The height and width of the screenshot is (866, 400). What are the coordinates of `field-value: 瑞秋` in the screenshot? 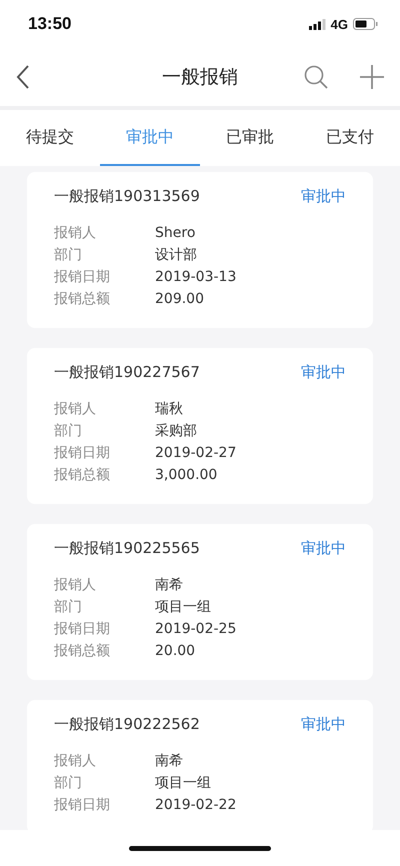 It's located at (169, 409).